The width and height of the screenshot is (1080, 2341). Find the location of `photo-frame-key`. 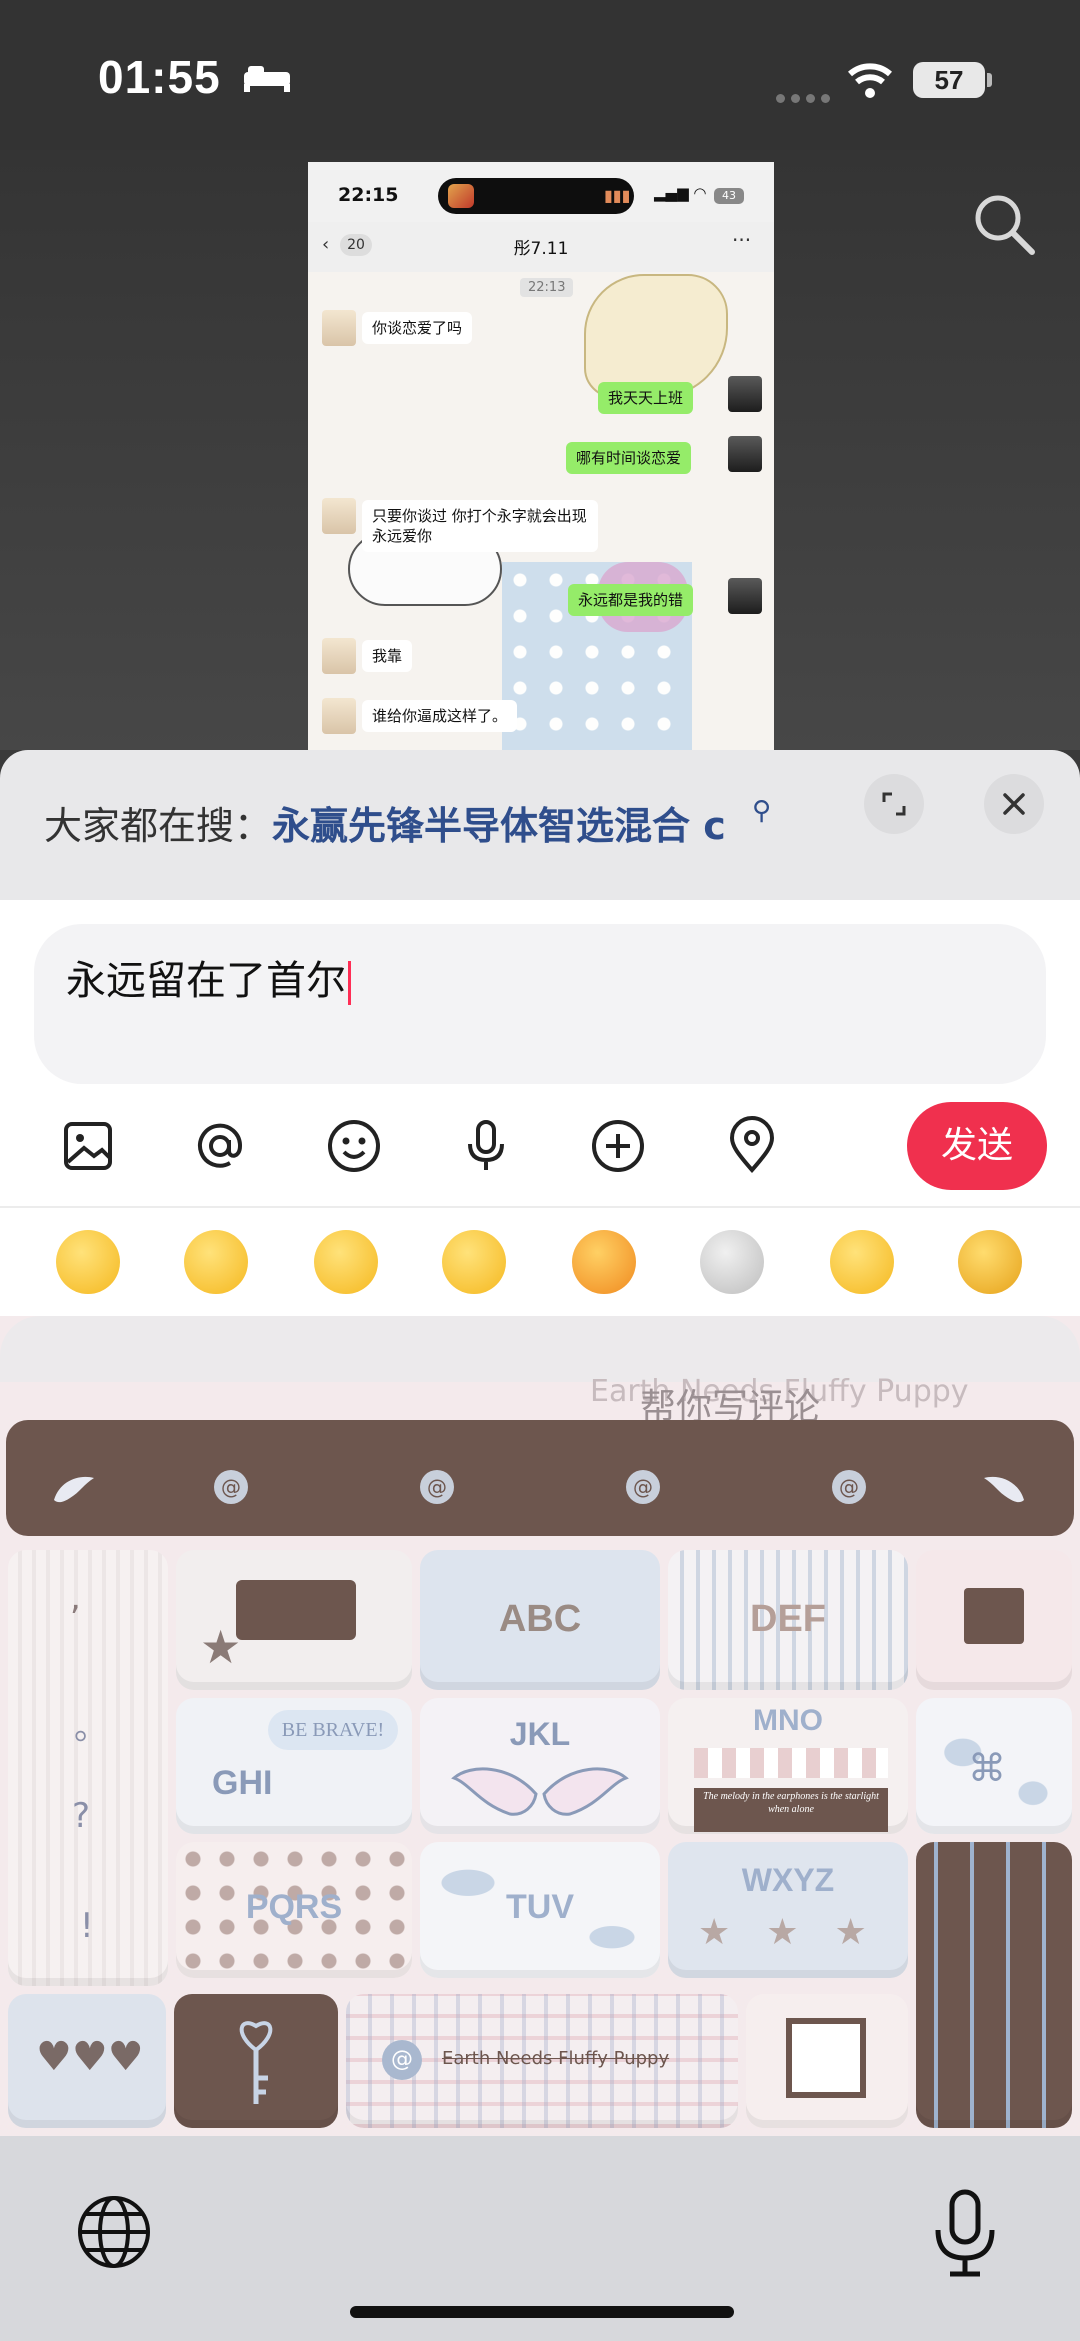

photo-frame-key is located at coordinates (827, 2061).